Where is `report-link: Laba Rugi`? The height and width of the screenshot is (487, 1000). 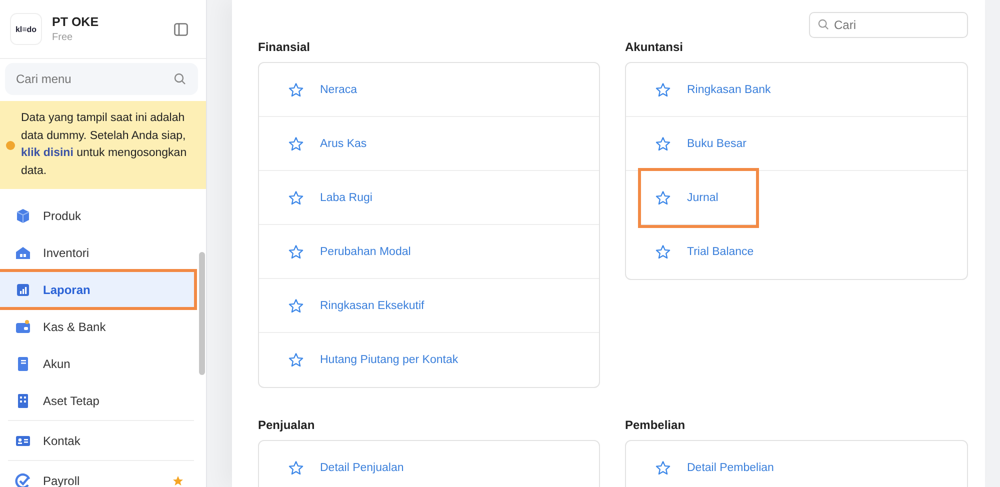
report-link: Laba Rugi is located at coordinates (346, 198).